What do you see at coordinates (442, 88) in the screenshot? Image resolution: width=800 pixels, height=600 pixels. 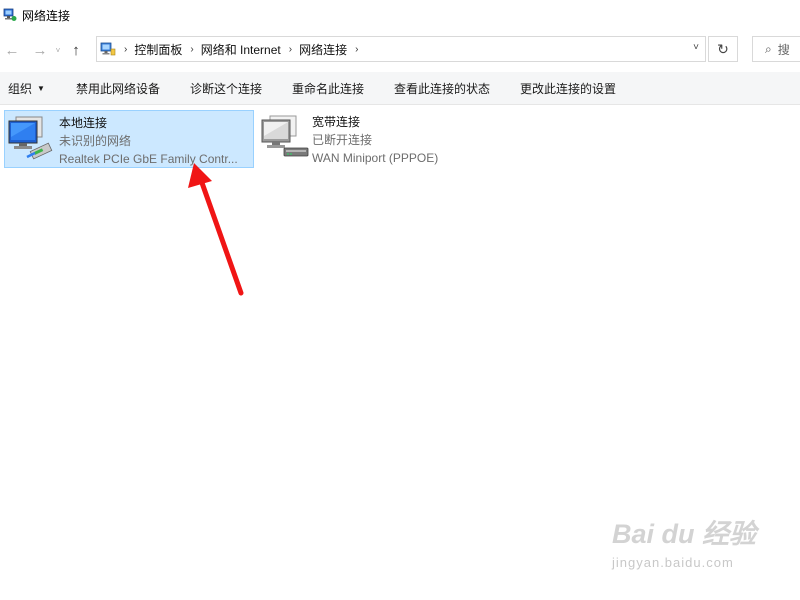 I see `view-status-button: 查看此连接的状态` at bounding box center [442, 88].